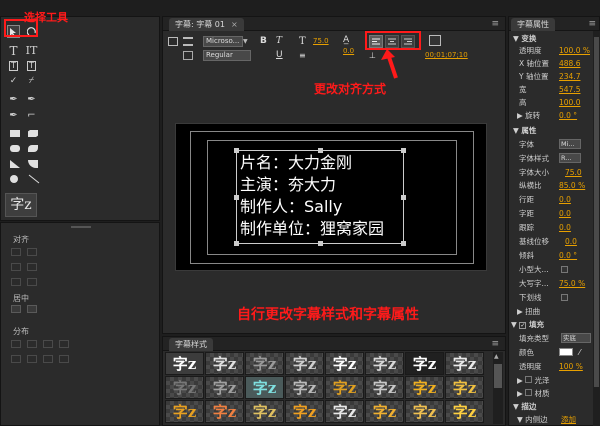 This screenshot has width=600, height=426. What do you see at coordinates (384, 411) in the screenshot?
I see `style-thumb-22: 字z` at bounding box center [384, 411].